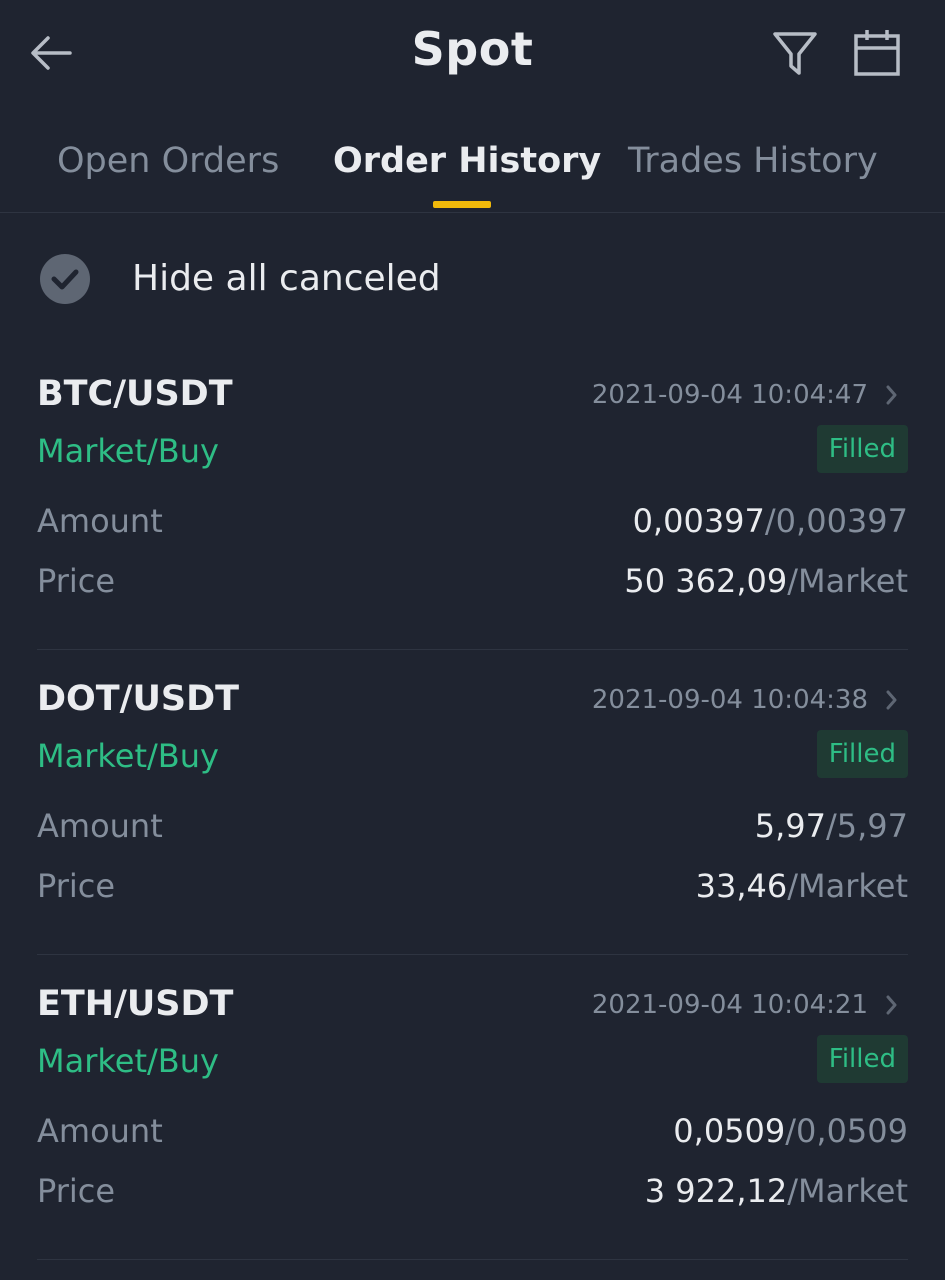 This screenshot has width=945, height=1280. I want to click on price-value: 3 922,12/Market, so click(776, 1191).